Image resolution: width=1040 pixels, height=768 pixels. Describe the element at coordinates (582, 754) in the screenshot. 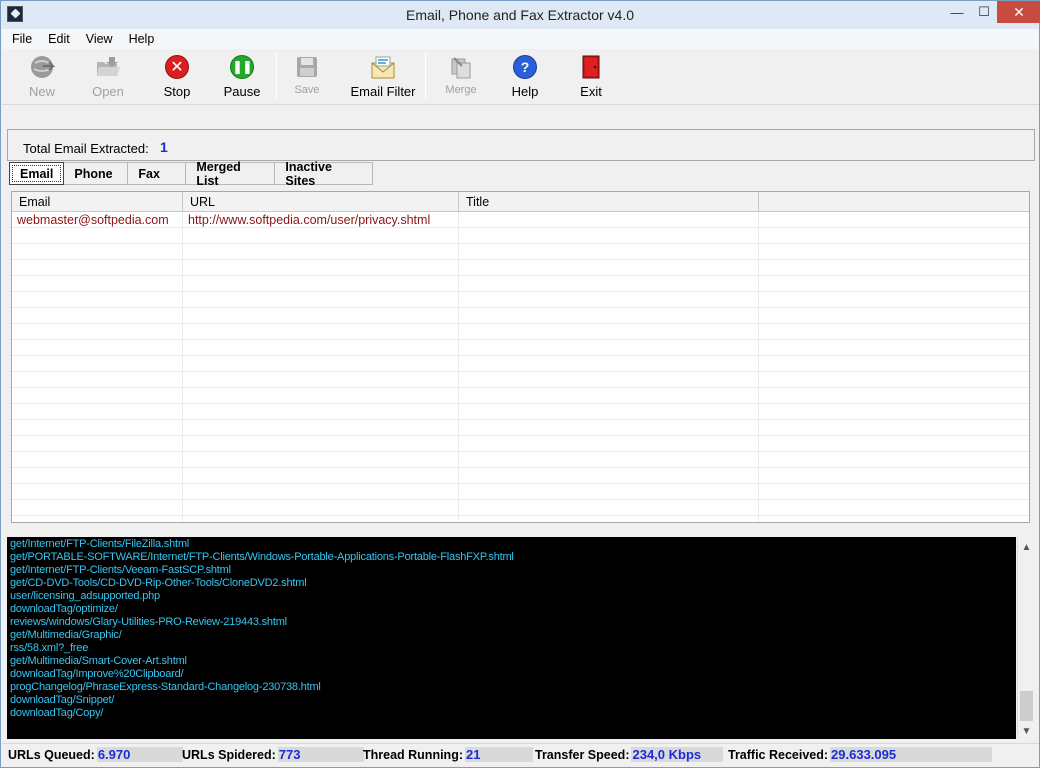

I see `transfer-speed-label: Transfer Speed:` at that location.